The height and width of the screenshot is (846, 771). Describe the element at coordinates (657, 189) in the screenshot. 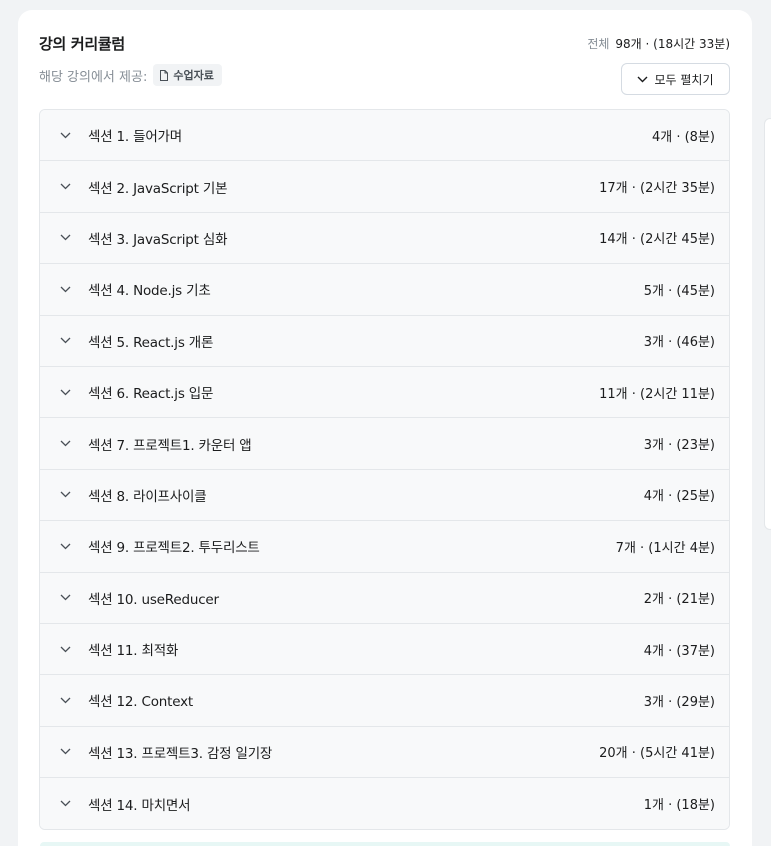

I see `section-meta: 17개 · (2시간 35분)` at that location.